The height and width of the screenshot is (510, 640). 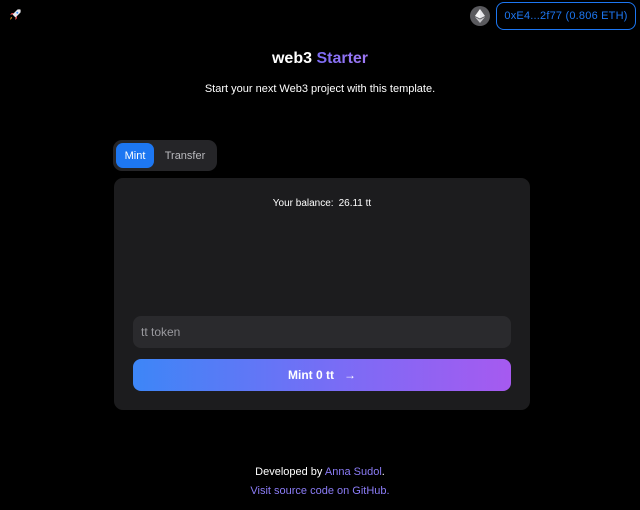 I want to click on tab-mint: Mint, so click(x=135, y=155).